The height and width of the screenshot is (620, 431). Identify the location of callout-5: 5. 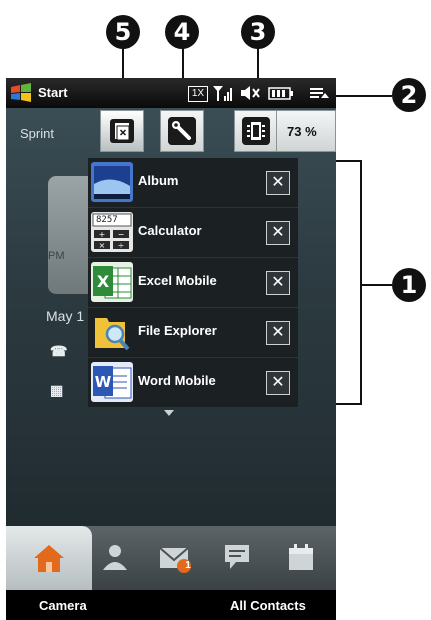
(123, 32).